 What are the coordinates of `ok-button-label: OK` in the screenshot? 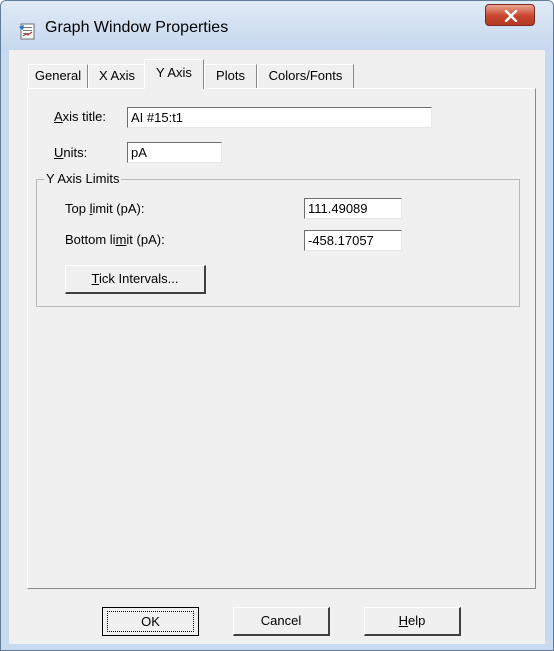 It's located at (150, 621).